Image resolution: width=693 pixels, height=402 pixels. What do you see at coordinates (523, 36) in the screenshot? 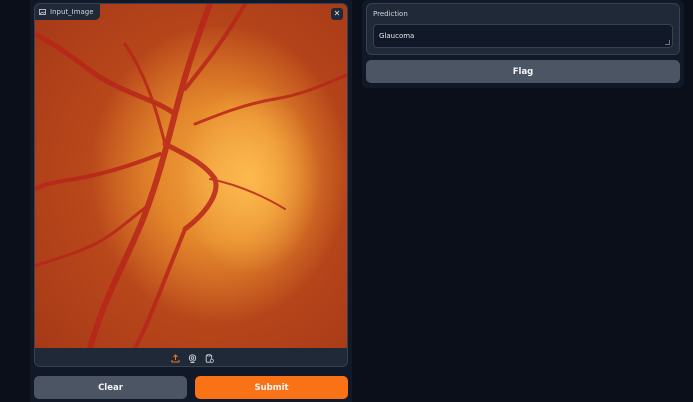
I see `prediction-output-field: Glaucoma` at bounding box center [523, 36].